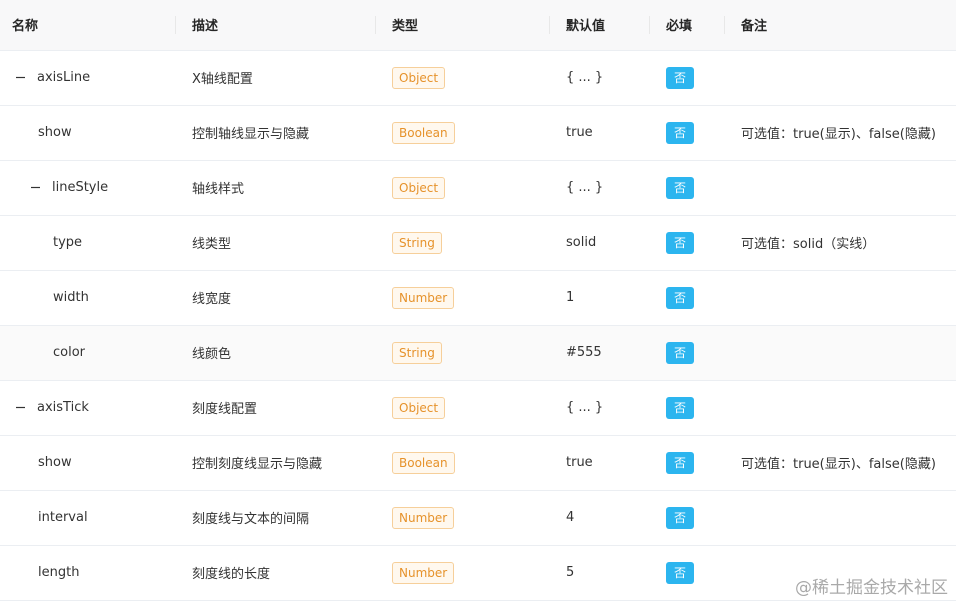 The image size is (956, 602). What do you see at coordinates (478, 78) in the screenshot?
I see `table-row: axisLine X轴线配置 Object { ... } 否` at bounding box center [478, 78].